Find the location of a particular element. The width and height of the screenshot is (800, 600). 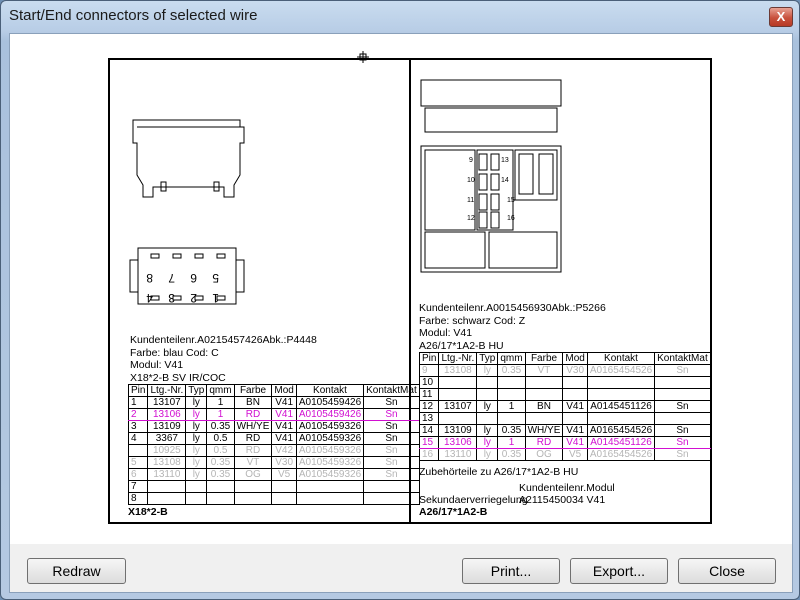

column-header: KontaktMat is located at coordinates (682, 358).